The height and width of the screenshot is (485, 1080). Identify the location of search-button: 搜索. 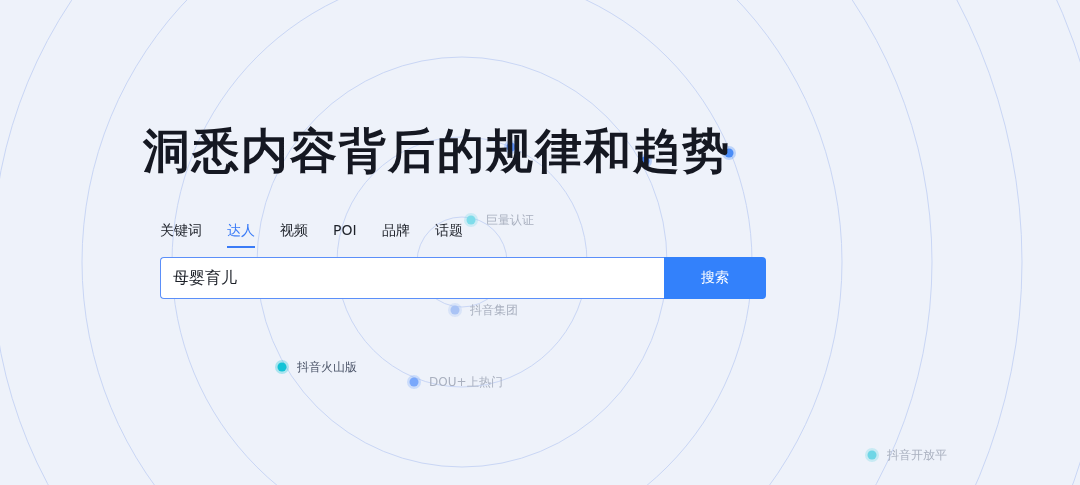
(715, 278).